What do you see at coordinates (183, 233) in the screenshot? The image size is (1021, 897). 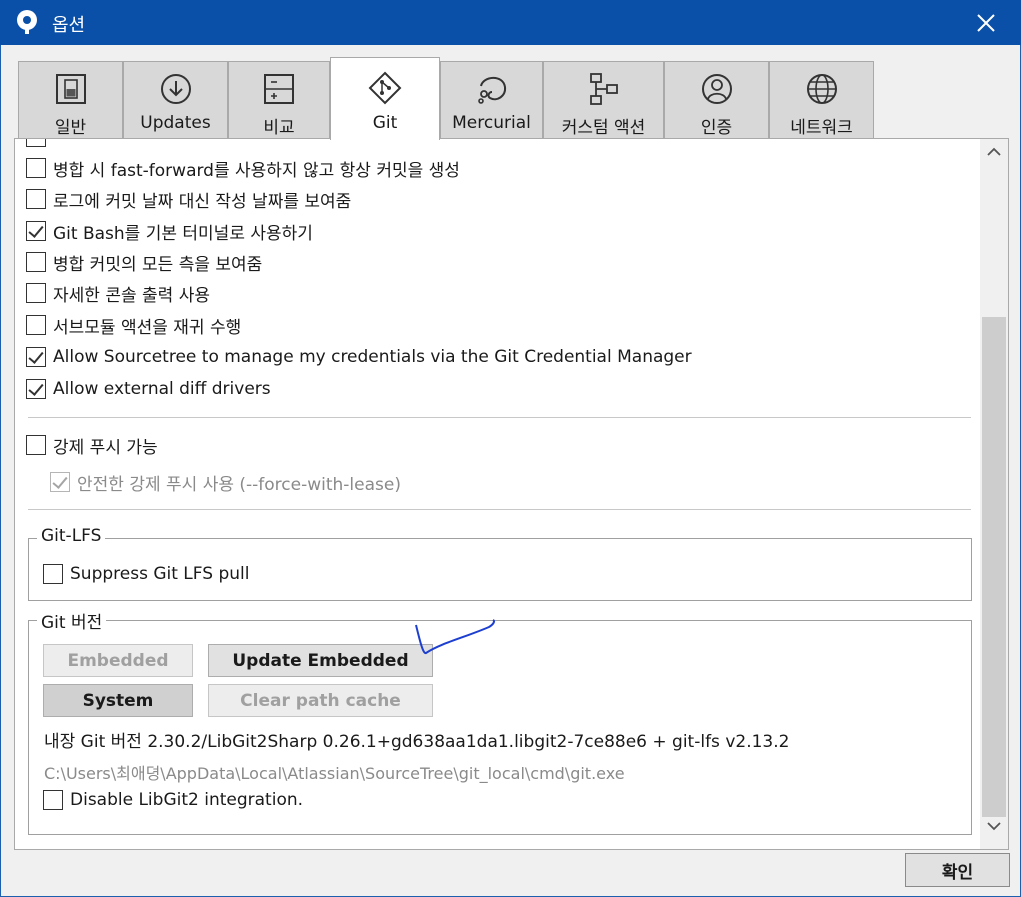 I see `option-label: Git Bash를 기본 터미널로 사용하기` at bounding box center [183, 233].